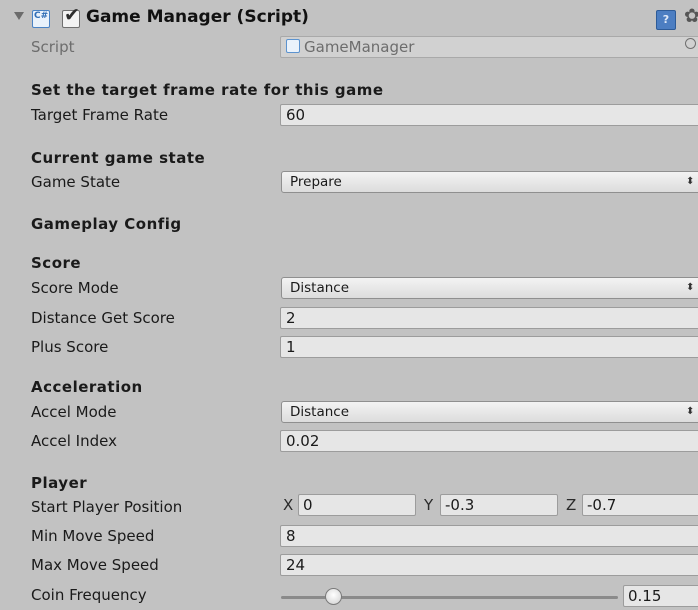 The width and height of the screenshot is (698, 610). I want to click on game-state-dropdown: Prepare ⬍, so click(489, 182).